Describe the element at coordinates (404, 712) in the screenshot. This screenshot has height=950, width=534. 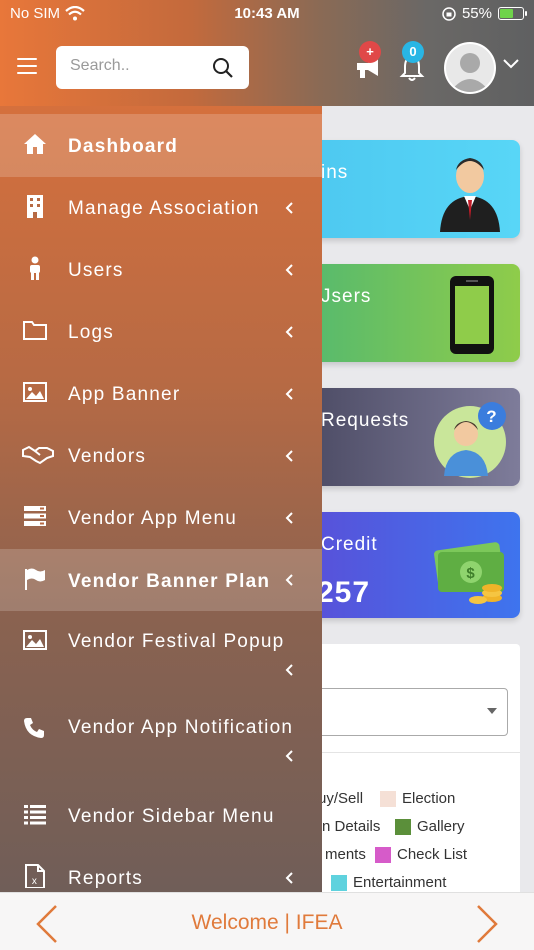
I see `category-select` at that location.